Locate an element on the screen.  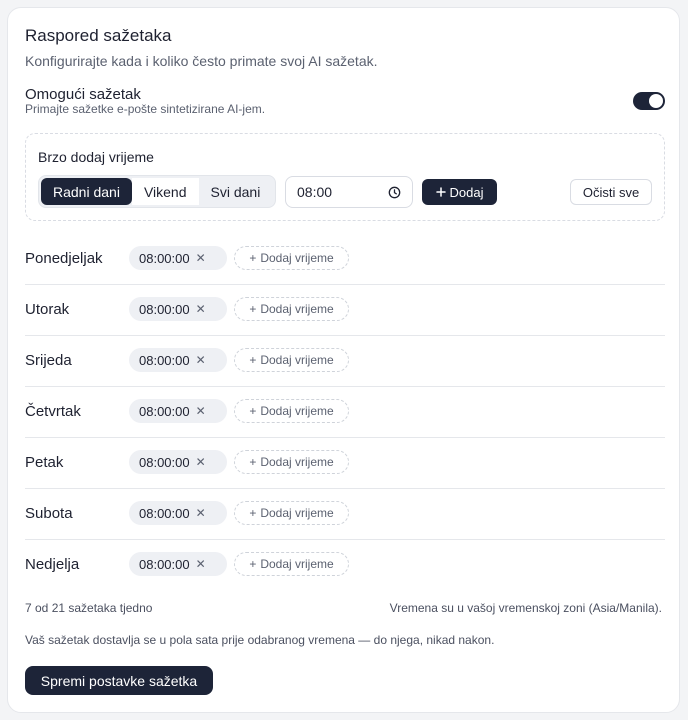
quick-add-title: Brzo dodaj vrijeme is located at coordinates (96, 157).